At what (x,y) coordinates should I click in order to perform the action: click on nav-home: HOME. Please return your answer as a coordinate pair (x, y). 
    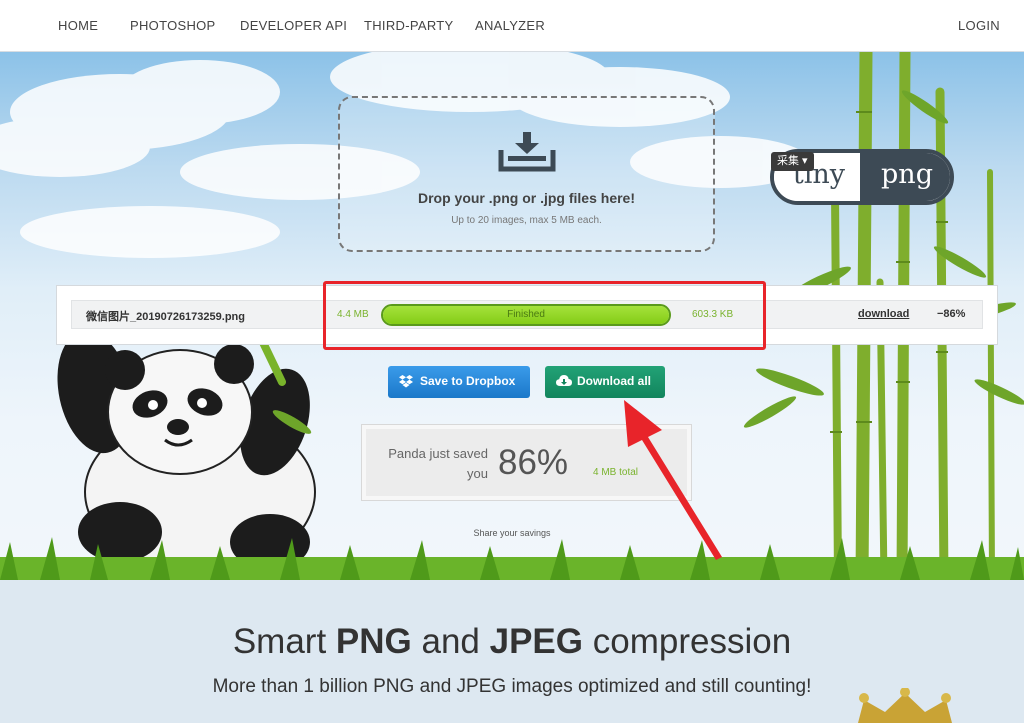
    Looking at the image, I should click on (78, 25).